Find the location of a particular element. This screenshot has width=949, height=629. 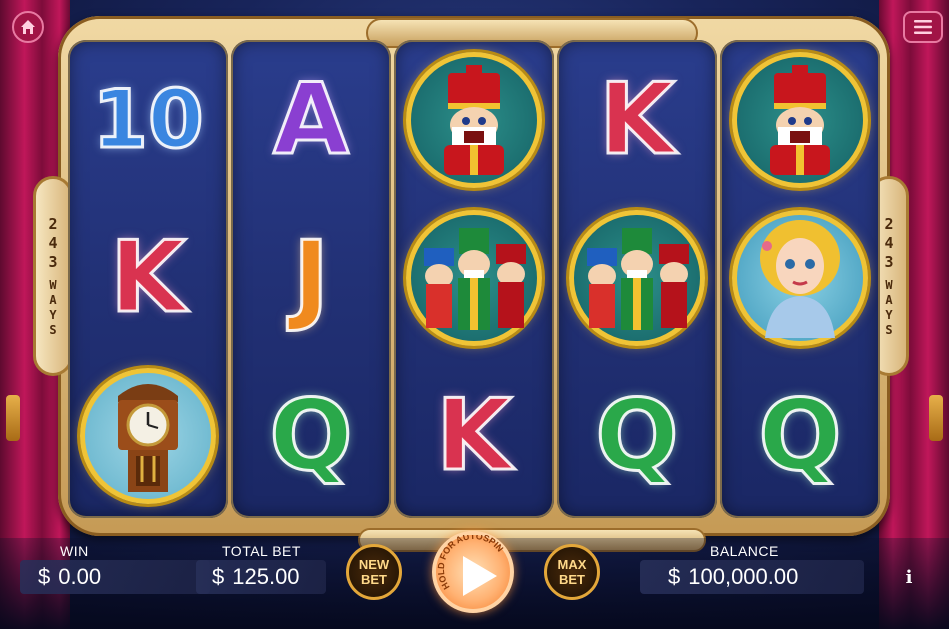

reel-4-row-1-cell: K is located at coordinates (637, 120).